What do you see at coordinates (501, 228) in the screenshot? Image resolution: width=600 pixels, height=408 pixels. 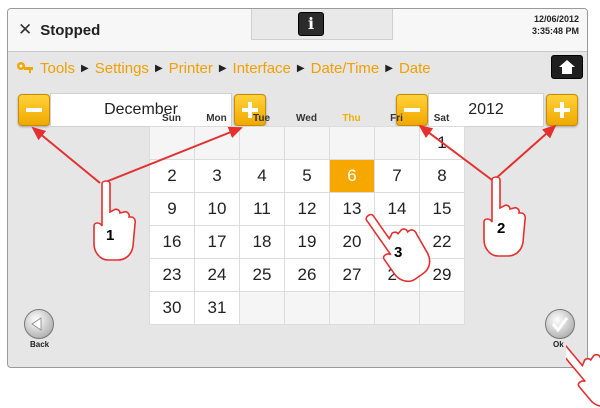 I see `callout-2: 2` at bounding box center [501, 228].